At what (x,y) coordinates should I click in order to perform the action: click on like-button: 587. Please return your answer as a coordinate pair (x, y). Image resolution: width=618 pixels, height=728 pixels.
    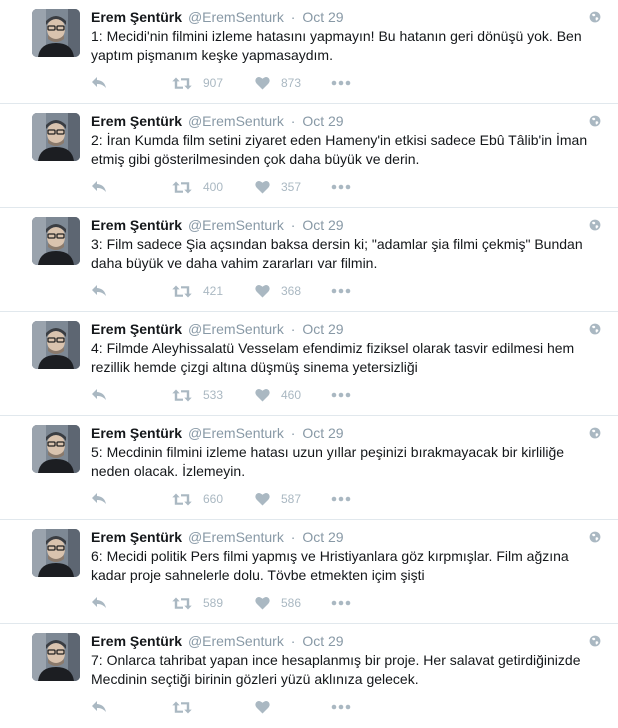
    Looking at the image, I should click on (278, 499).